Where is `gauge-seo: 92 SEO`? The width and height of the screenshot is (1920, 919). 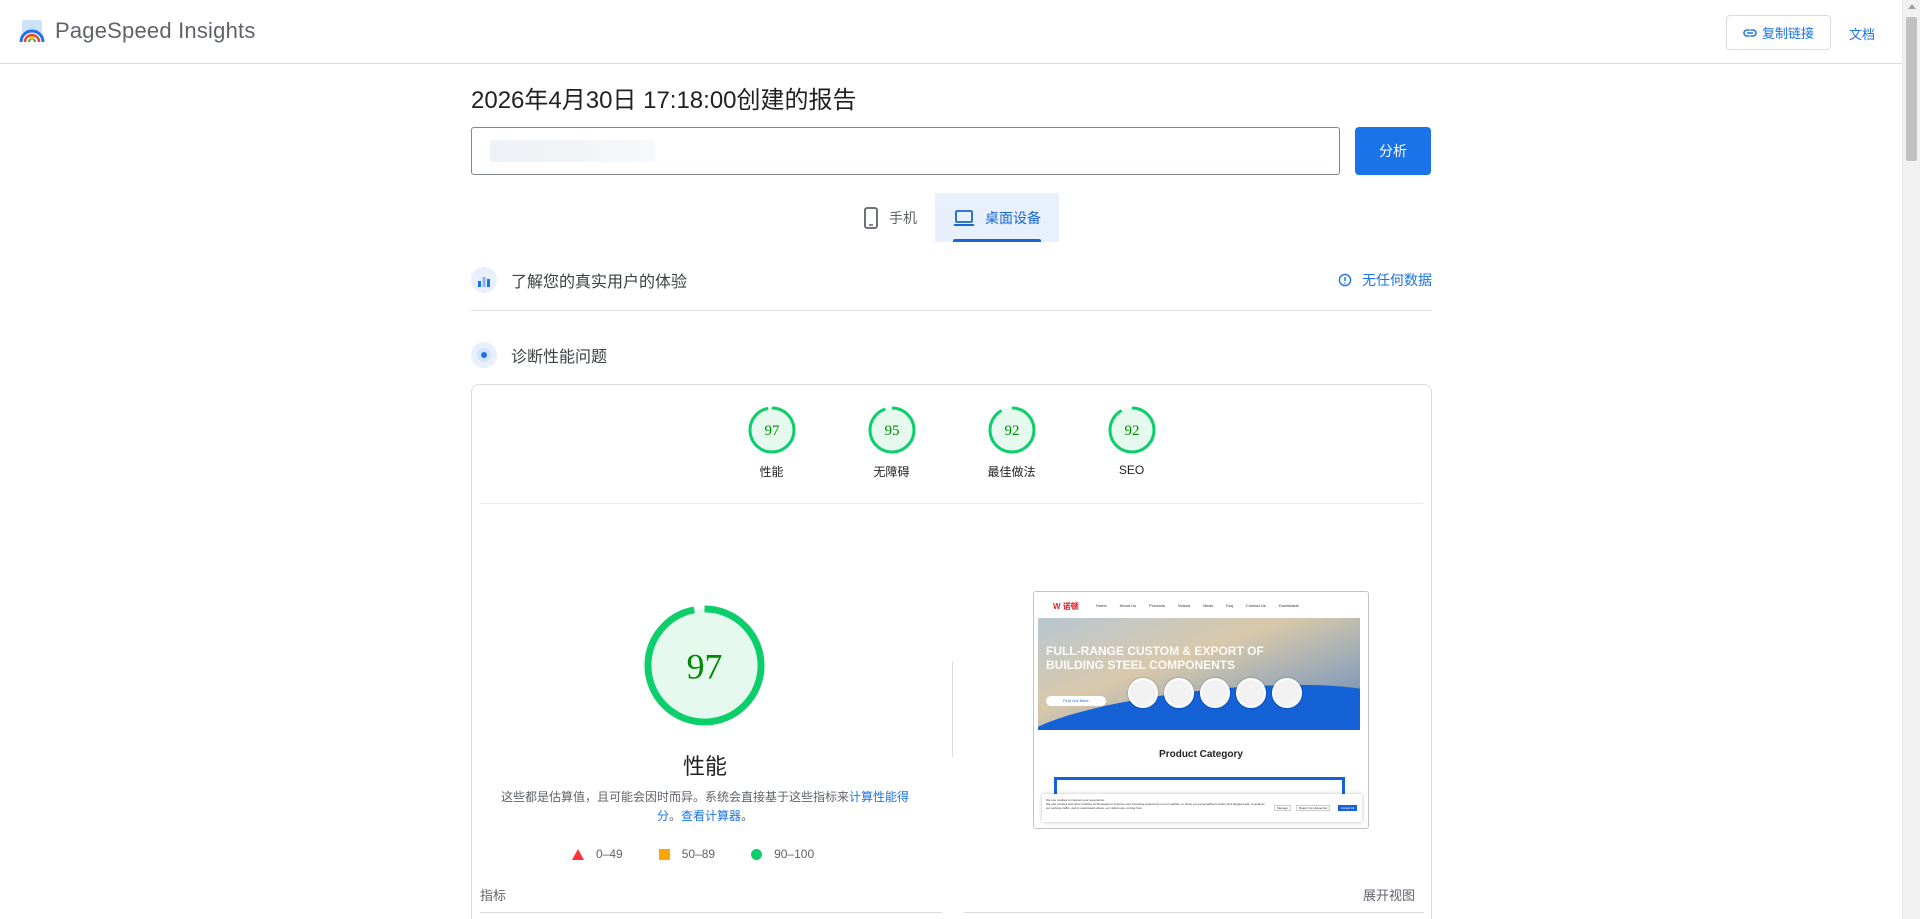
gauge-seo: 92 SEO is located at coordinates (1132, 442).